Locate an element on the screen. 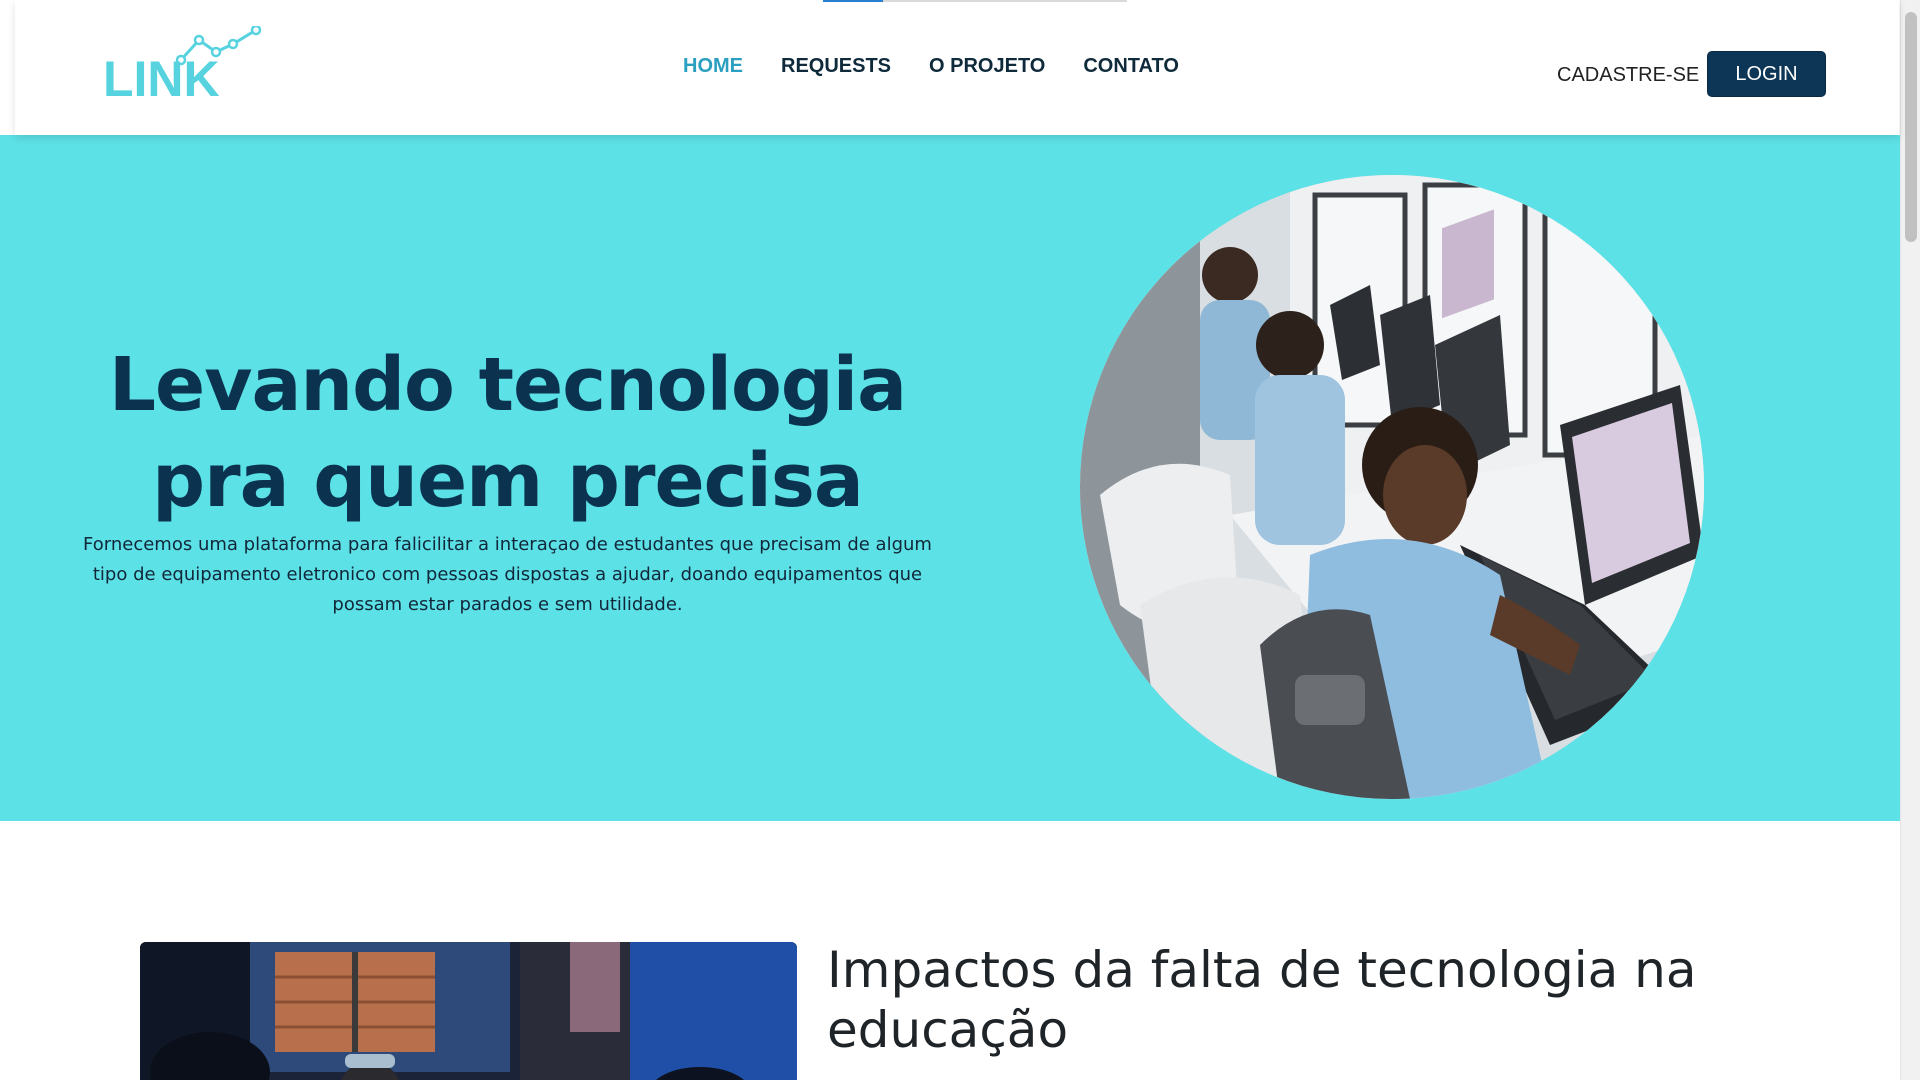 This screenshot has height=1080, width=1920. page-scrollbar is located at coordinates (1910, 540).